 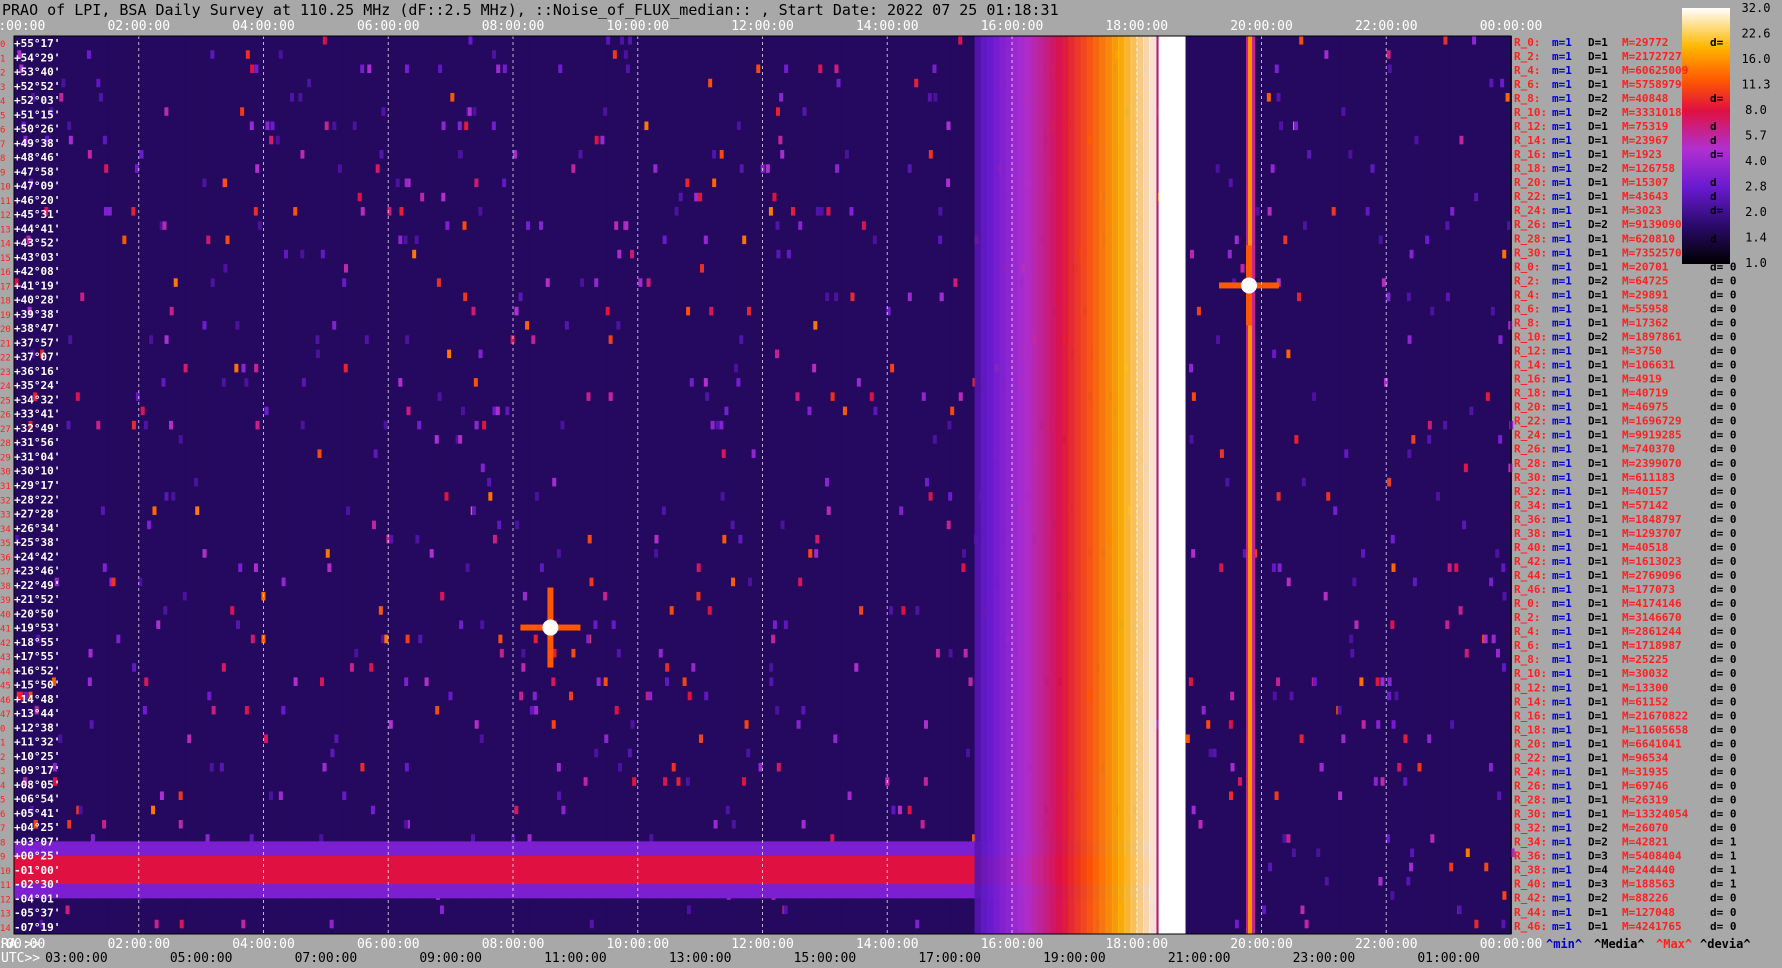 What do you see at coordinates (1645, 828) in the screenshot?
I see `side-row-max: M=26070` at bounding box center [1645, 828].